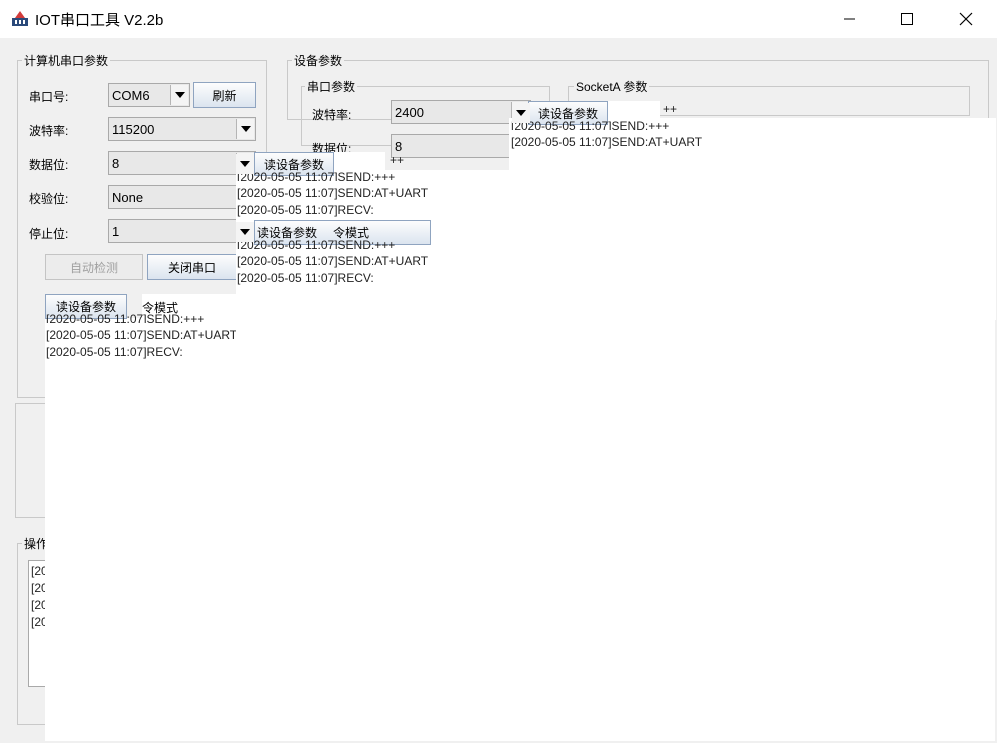 The height and width of the screenshot is (743, 997). I want to click on stop-bits-label: 停止位:, so click(49, 234).